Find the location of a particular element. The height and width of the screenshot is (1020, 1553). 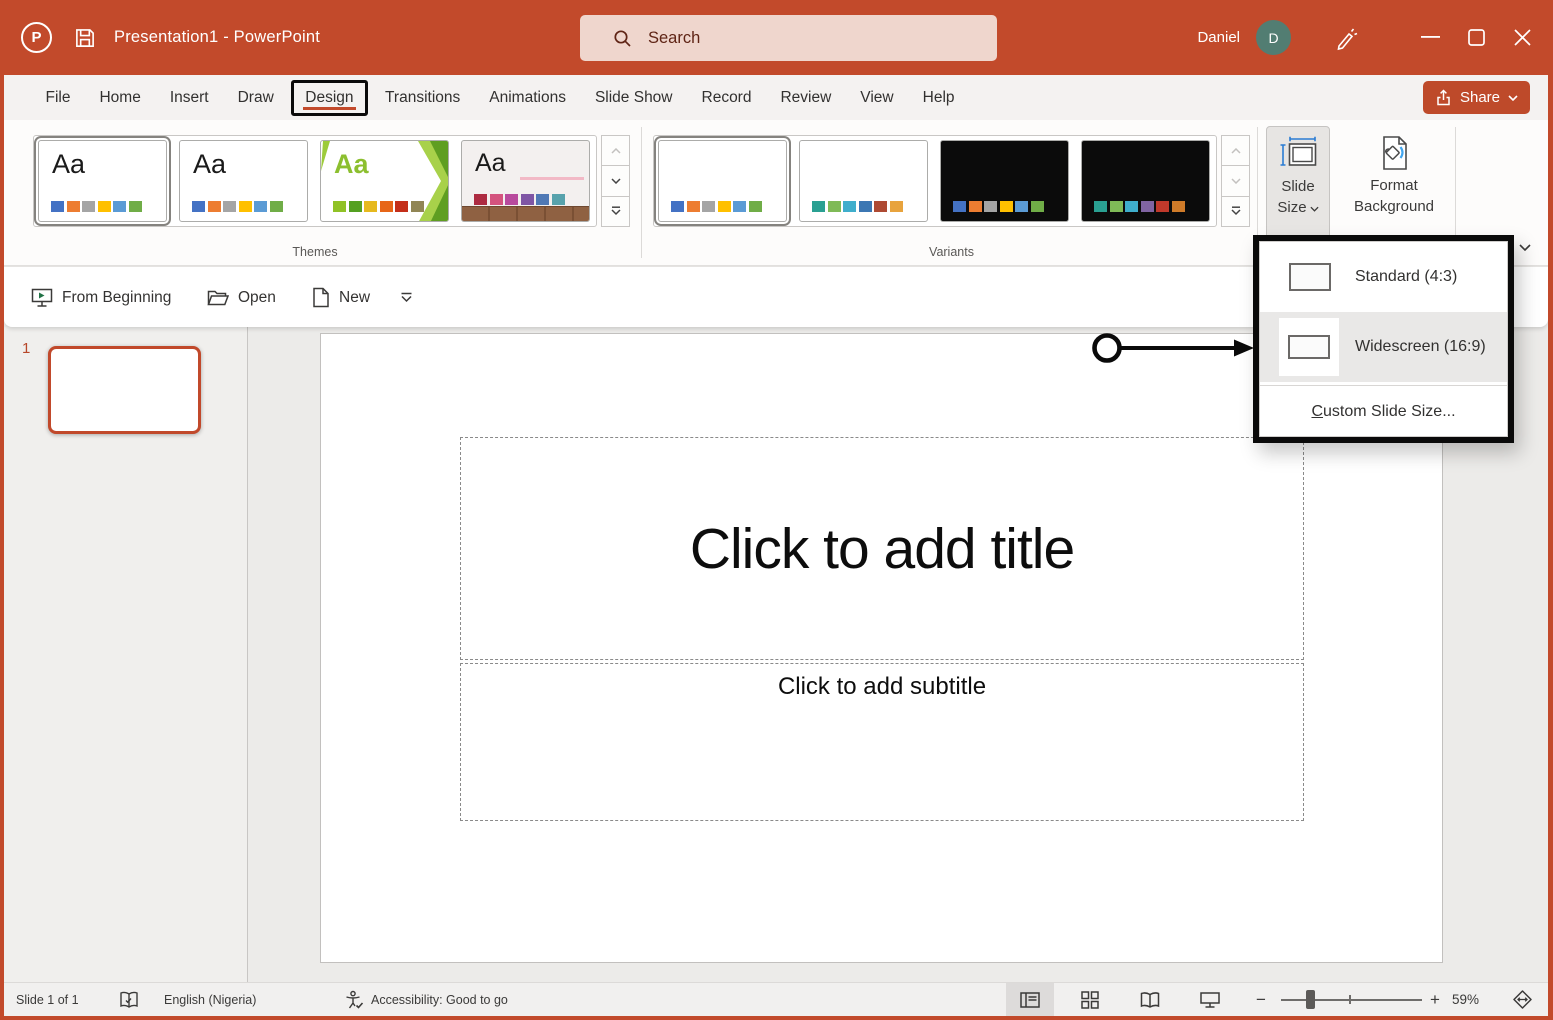

avatar: D is located at coordinates (1273, 37).